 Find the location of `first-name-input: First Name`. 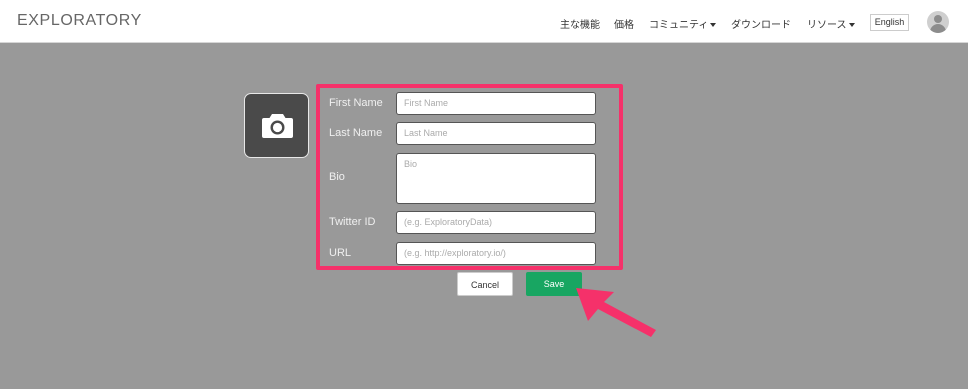

first-name-input: First Name is located at coordinates (496, 103).